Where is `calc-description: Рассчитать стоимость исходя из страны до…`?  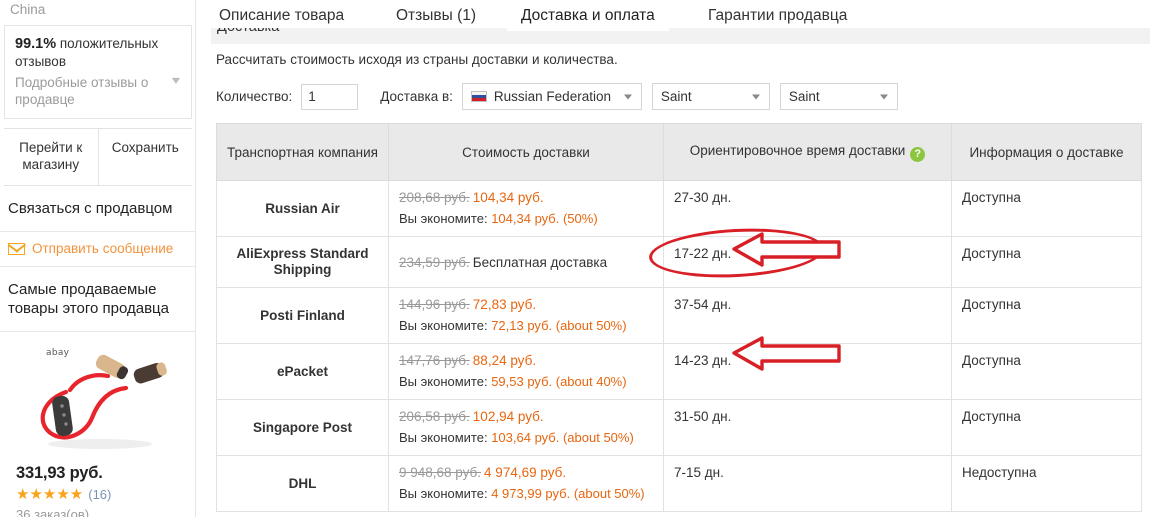 calc-description: Рассчитать стоимость исходя из страны до… is located at coordinates (417, 59).